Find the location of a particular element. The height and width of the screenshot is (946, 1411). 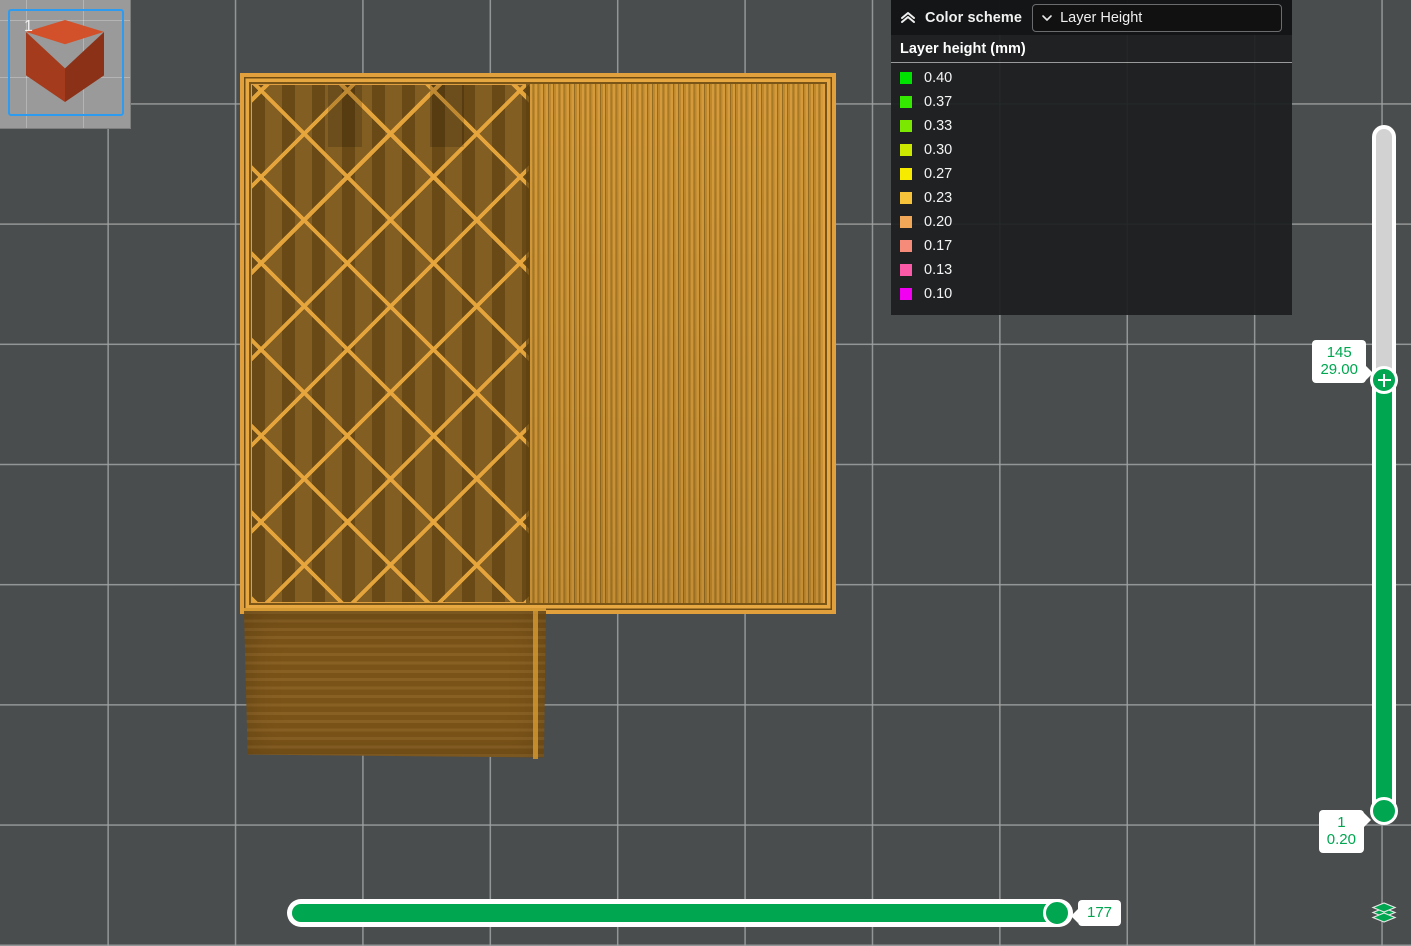

upper-layer-height: 29.00 is located at coordinates (1339, 369).